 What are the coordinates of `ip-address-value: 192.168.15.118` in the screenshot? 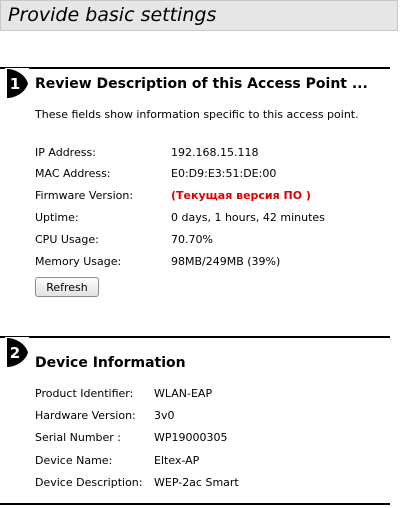 It's located at (215, 152).